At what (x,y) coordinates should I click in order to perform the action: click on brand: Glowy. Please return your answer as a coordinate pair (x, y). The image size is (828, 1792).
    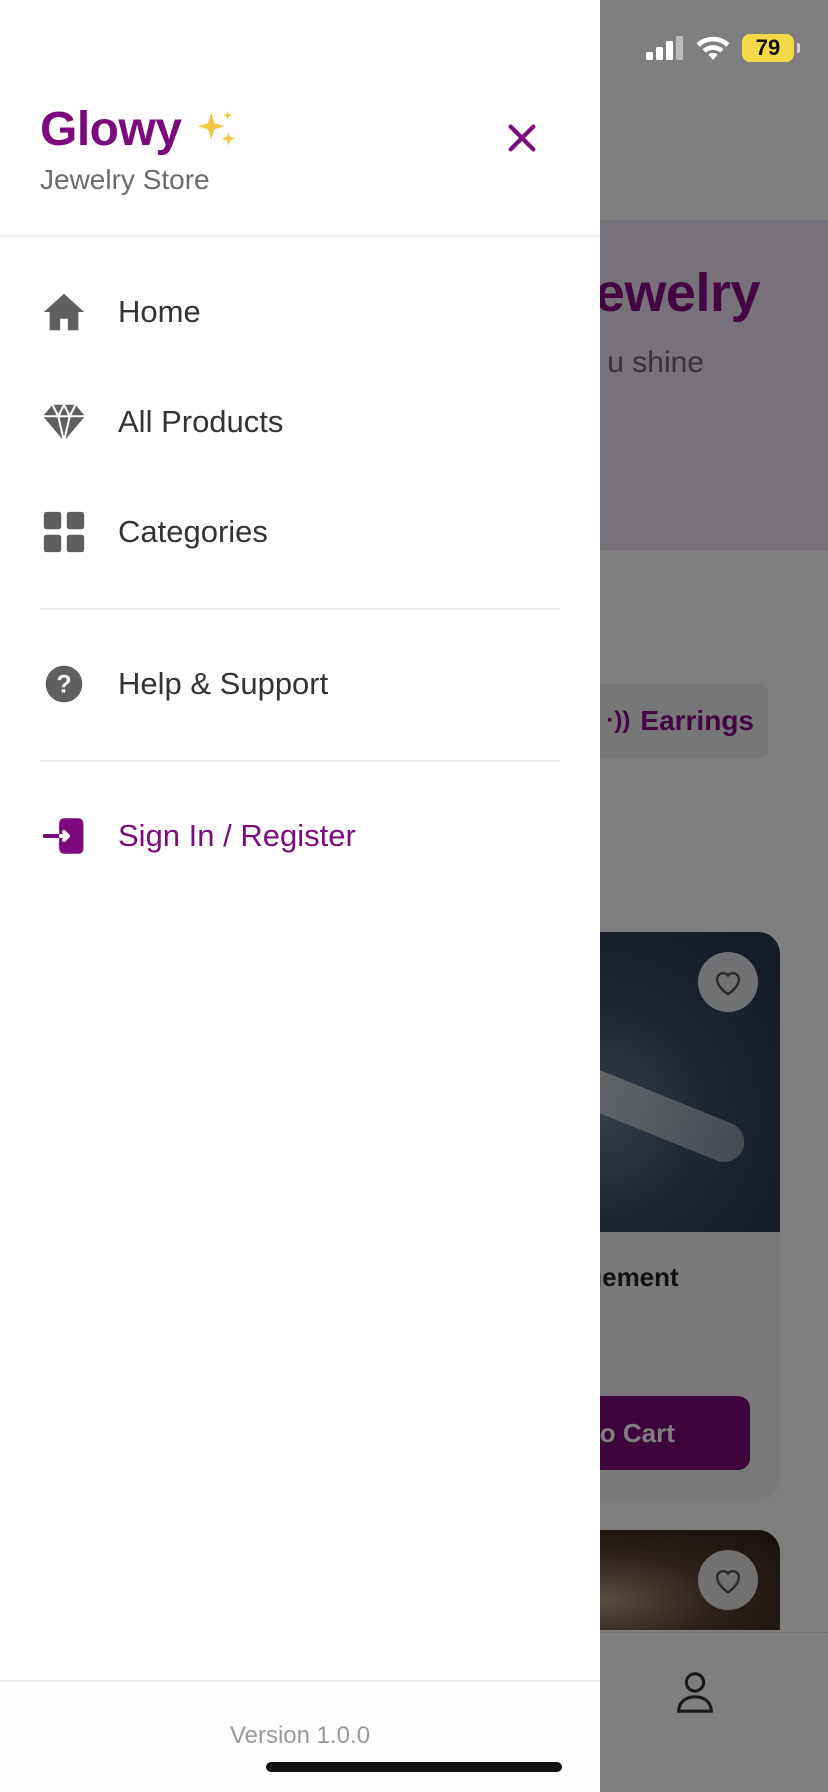
    Looking at the image, I should click on (140, 129).